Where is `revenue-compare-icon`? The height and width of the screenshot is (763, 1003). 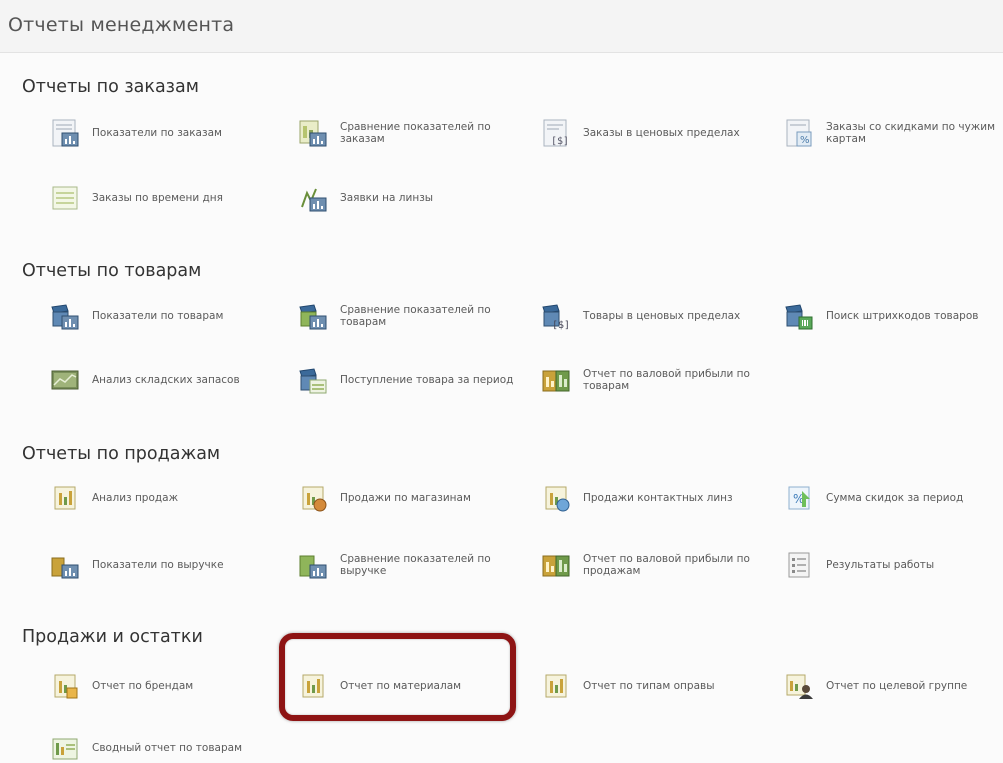 revenue-compare-icon is located at coordinates (313, 565).